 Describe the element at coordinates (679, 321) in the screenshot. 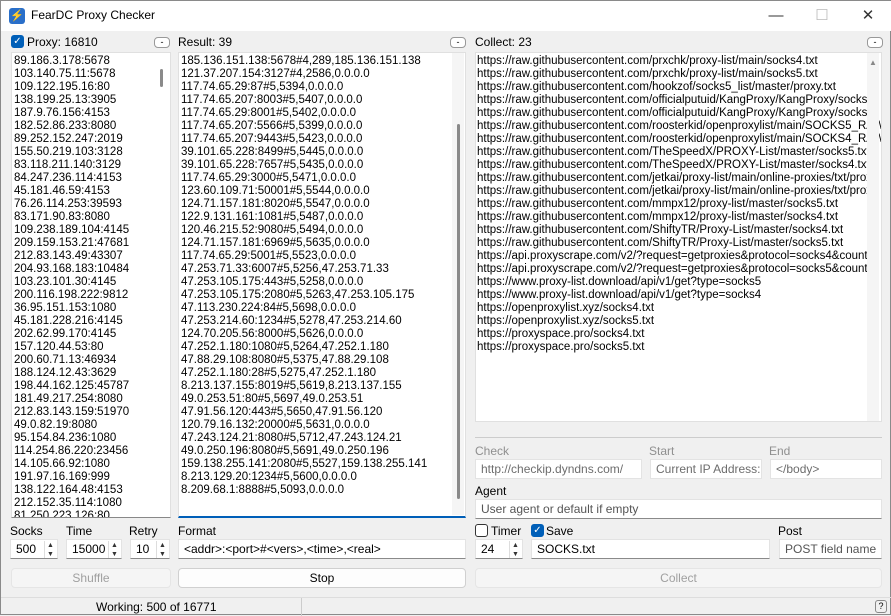

I see `collect-item: https://openproxylist.xyz/socks5.txt` at that location.